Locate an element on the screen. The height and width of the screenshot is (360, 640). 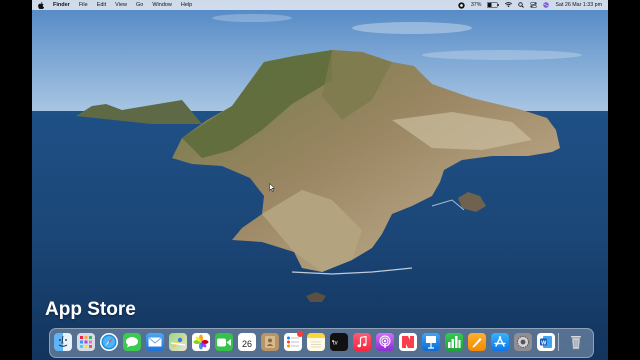
calendar-icon: 26 is located at coordinates (247, 342).